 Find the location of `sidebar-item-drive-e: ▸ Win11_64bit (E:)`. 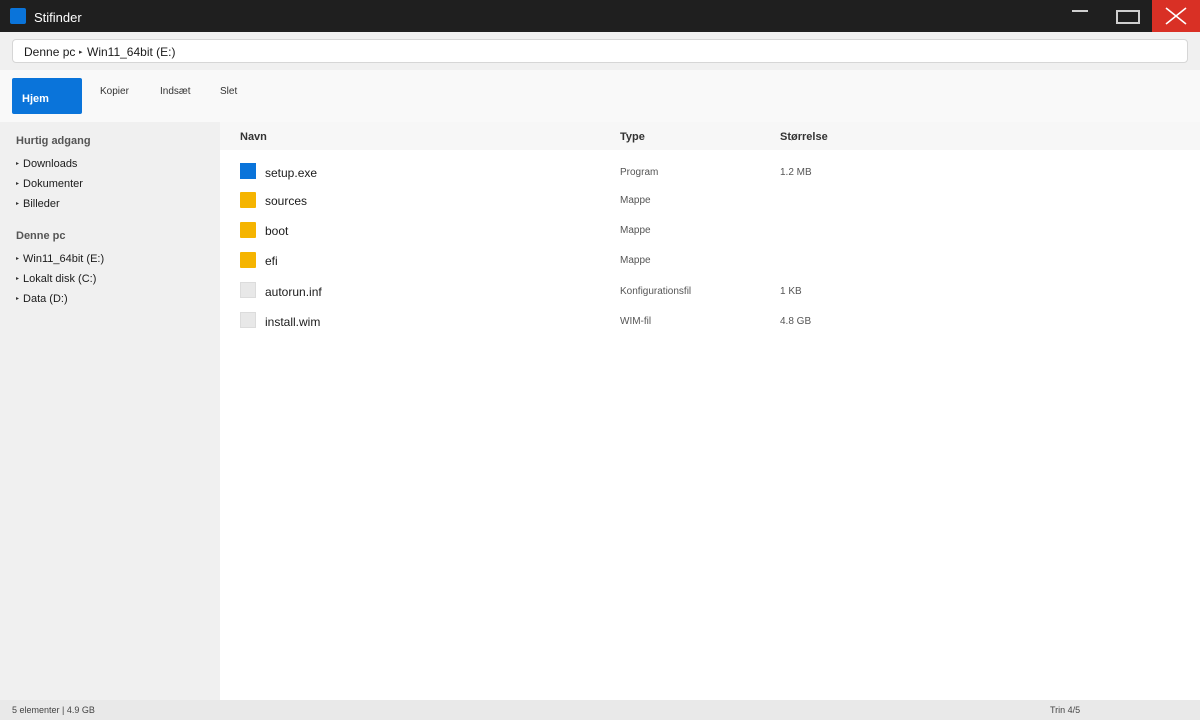

sidebar-item-drive-e: ▸ Win11_64bit (E:) is located at coordinates (60, 259).